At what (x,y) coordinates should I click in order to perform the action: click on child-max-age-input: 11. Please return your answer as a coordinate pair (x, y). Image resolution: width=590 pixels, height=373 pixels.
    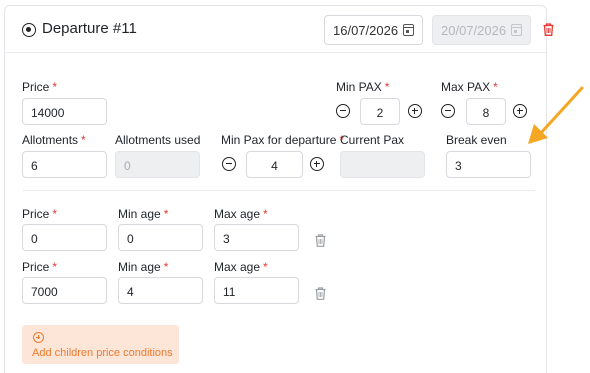
    Looking at the image, I should click on (256, 290).